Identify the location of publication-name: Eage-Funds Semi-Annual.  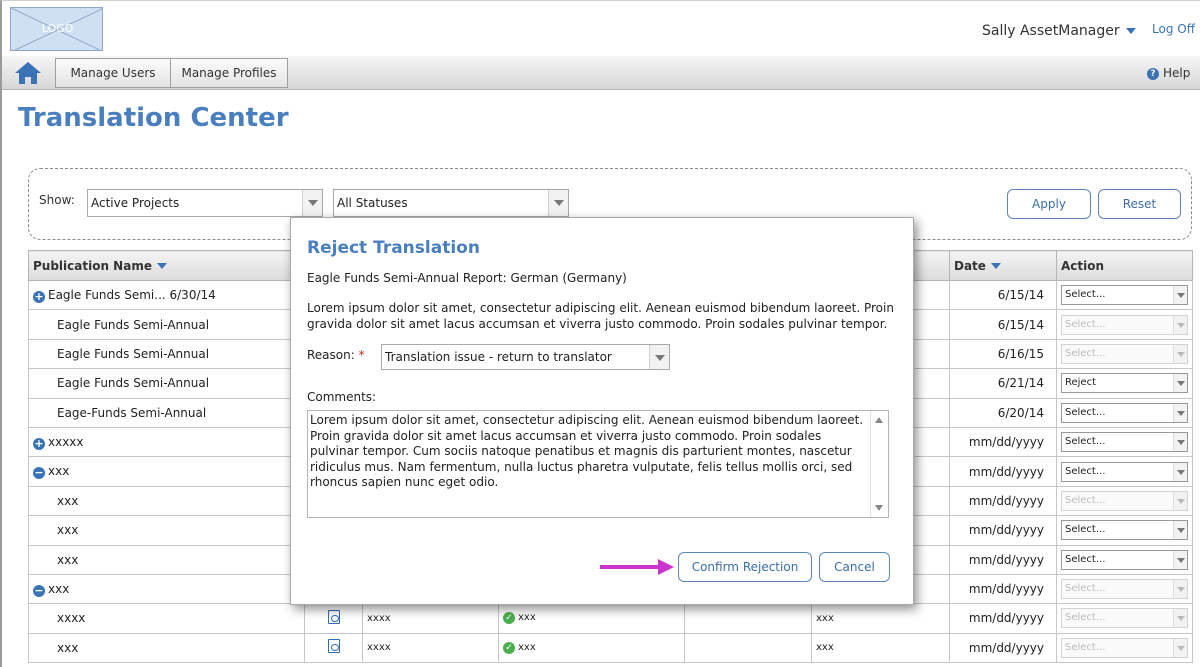
(132, 412).